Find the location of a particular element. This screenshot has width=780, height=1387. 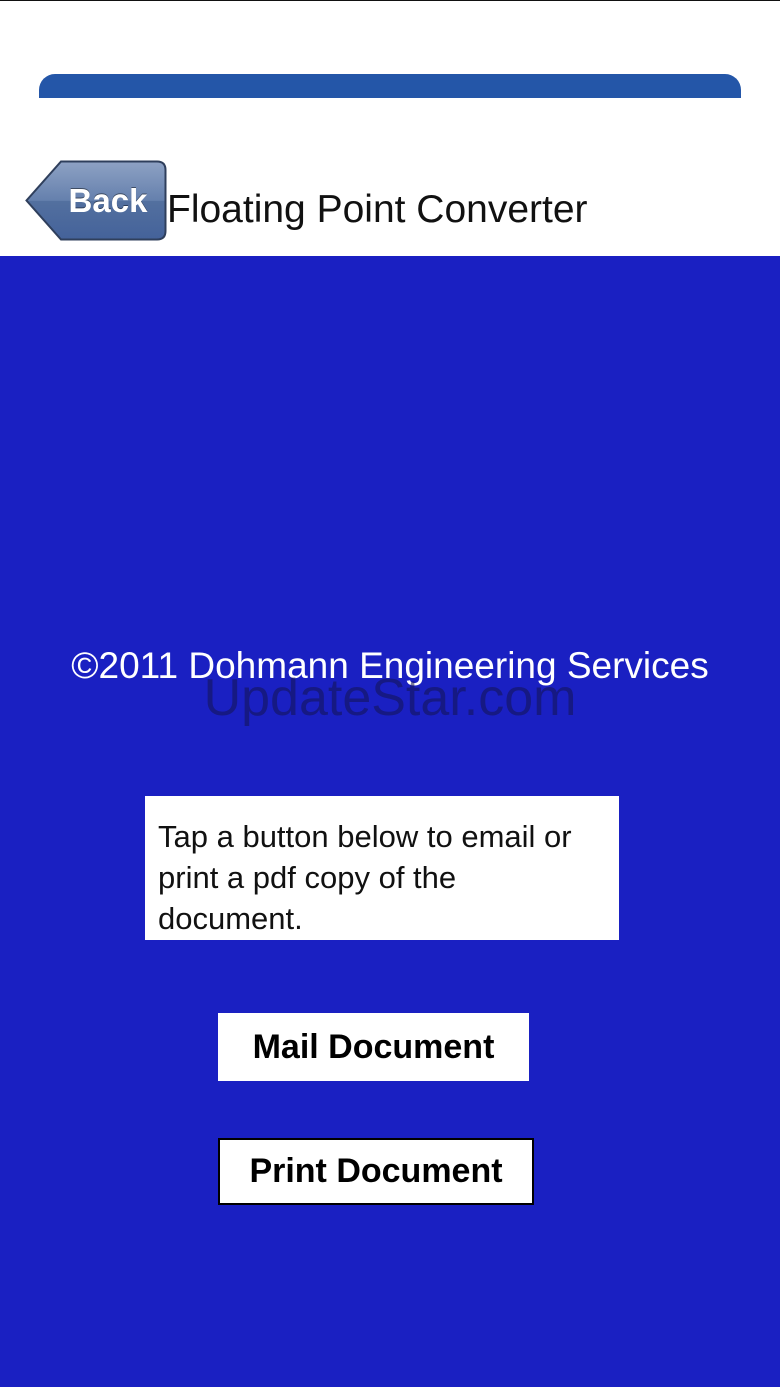

back-button: Back is located at coordinates (96, 200).